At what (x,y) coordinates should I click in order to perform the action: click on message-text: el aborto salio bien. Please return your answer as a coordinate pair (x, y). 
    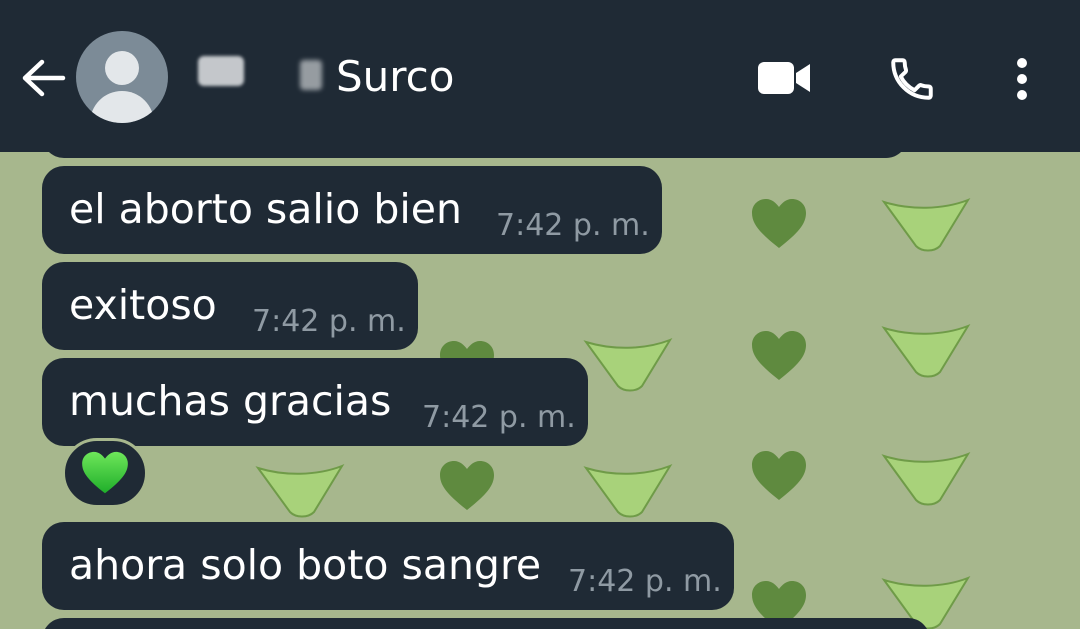
    Looking at the image, I should click on (265, 209).